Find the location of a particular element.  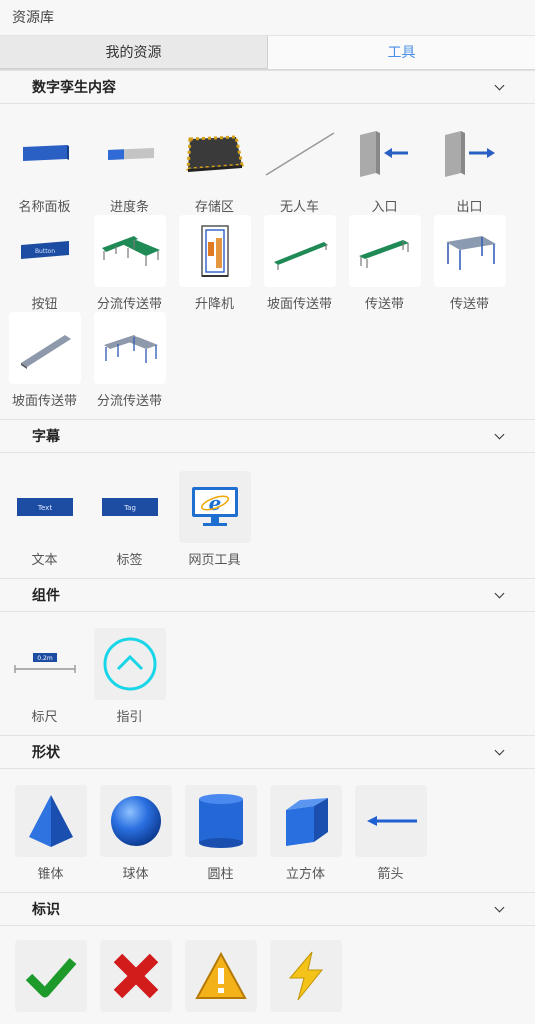

item-elevator: 升降机 is located at coordinates (214, 263).